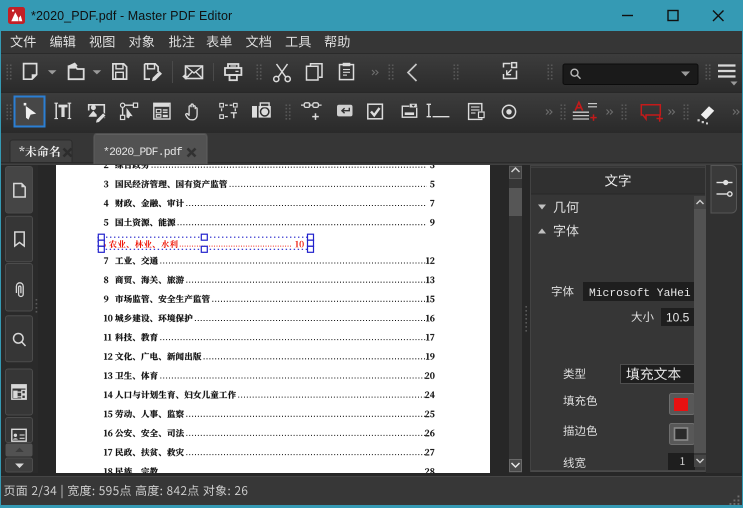  I want to click on svg-text:*2020_PDF.pdf - Master PDF Edi: *2020_PDF.pdf - Master PDF Editor, so click(131, 16).